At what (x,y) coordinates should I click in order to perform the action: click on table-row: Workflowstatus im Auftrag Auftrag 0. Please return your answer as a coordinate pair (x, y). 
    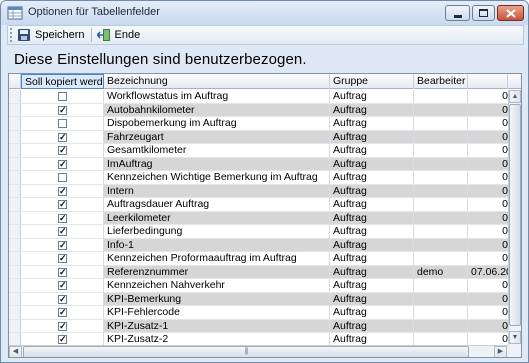
    Looking at the image, I should click on (258, 97).